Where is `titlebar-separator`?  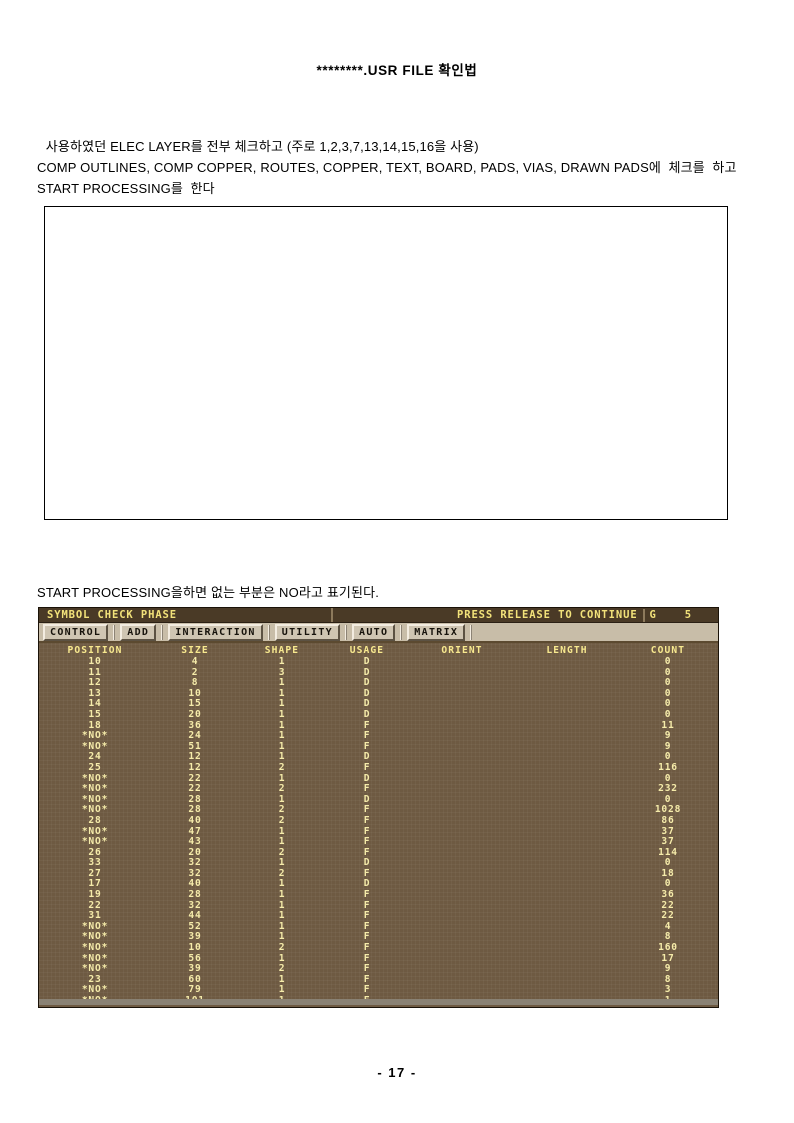 titlebar-separator is located at coordinates (332, 615).